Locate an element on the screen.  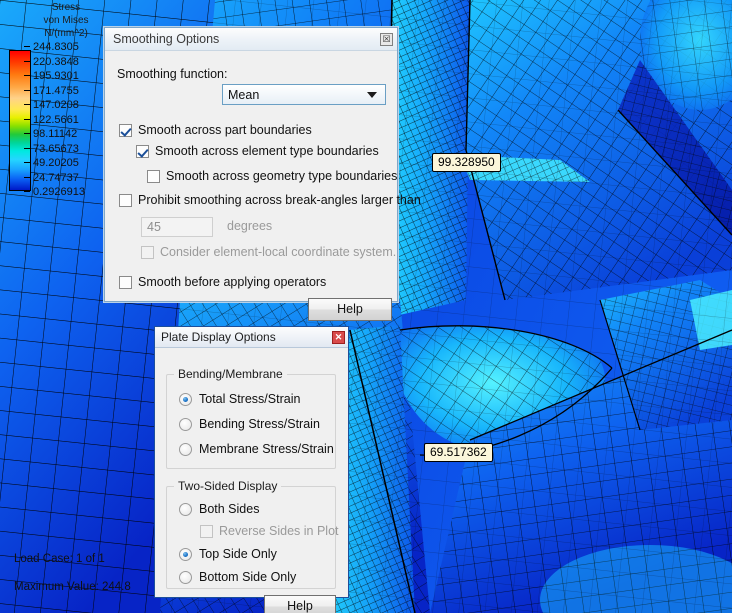
radio-membrane-stress-strain: Membrane Stress/Strain is located at coordinates (256, 449).